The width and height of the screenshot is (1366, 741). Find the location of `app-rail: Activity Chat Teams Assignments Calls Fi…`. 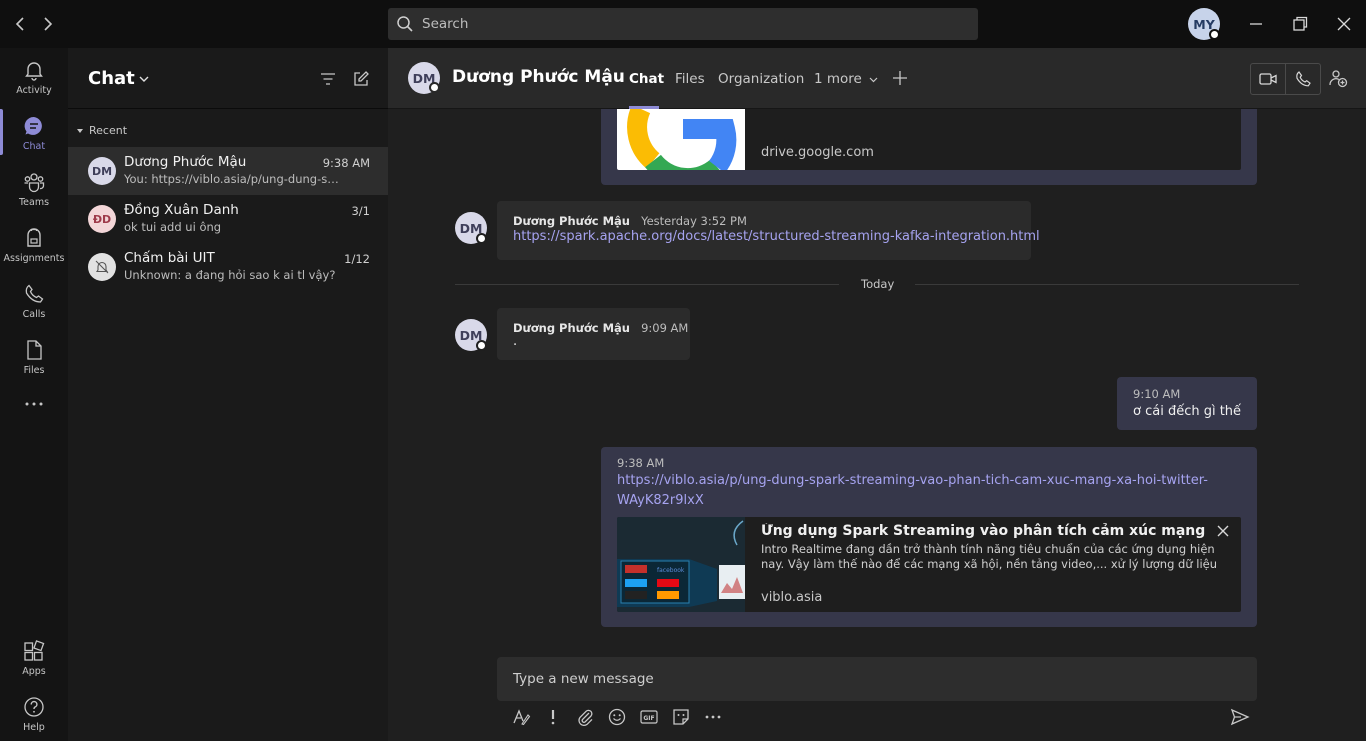

app-rail: Activity Chat Teams Assignments Calls Fi… is located at coordinates (34, 394).